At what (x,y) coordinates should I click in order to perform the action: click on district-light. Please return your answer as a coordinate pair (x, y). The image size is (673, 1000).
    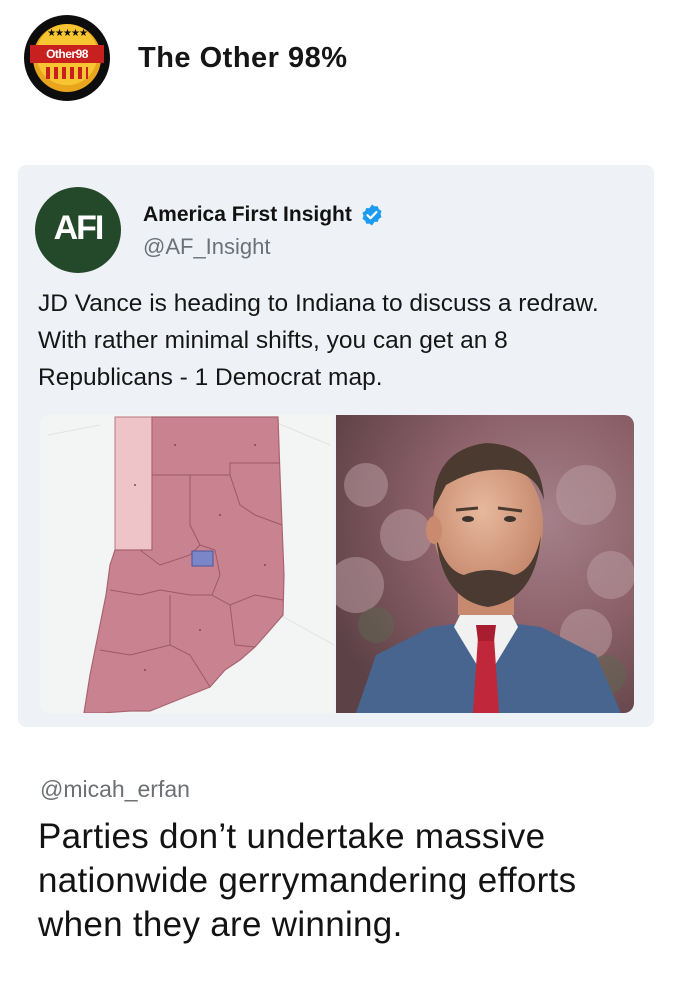
    Looking at the image, I should click on (133, 483).